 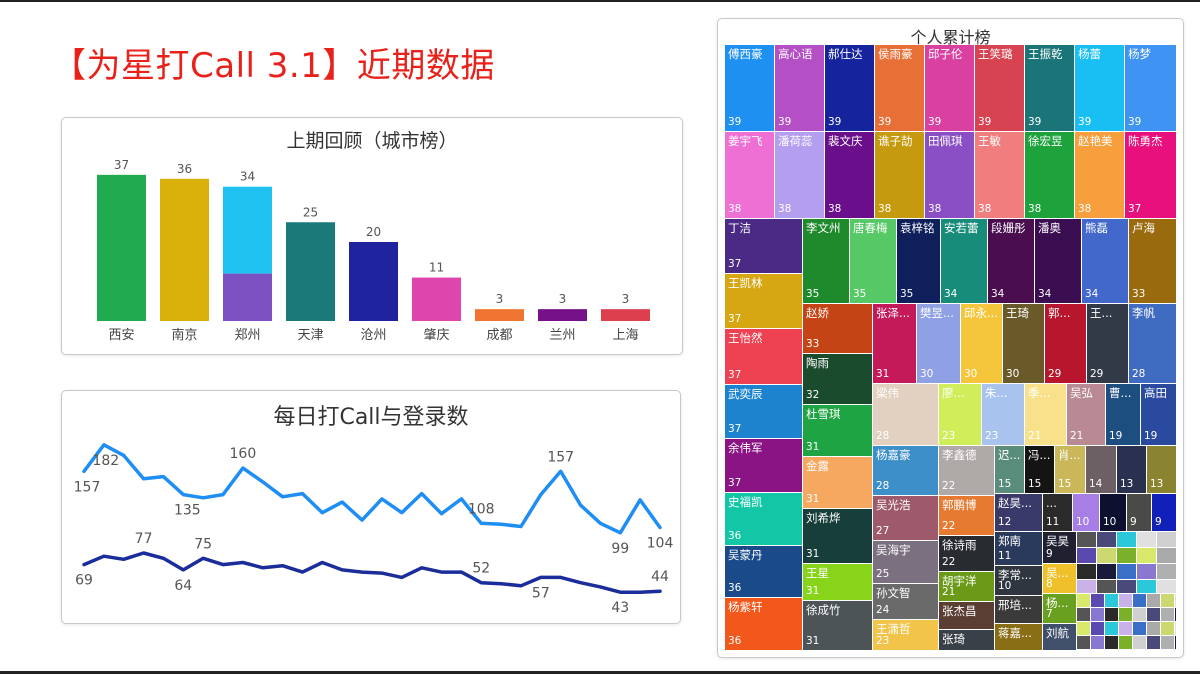 I want to click on tile-name: 潘荷蕊, so click(x=795, y=141).